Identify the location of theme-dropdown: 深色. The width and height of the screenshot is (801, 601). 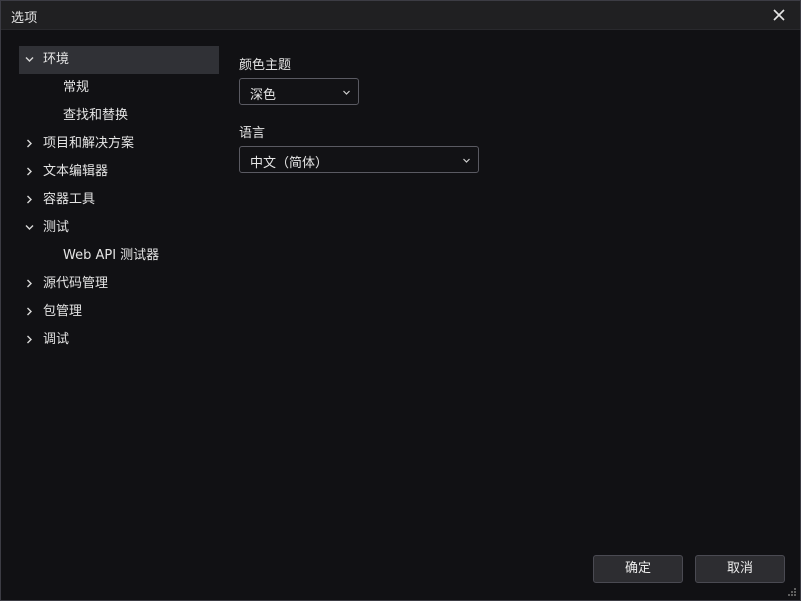
(299, 91).